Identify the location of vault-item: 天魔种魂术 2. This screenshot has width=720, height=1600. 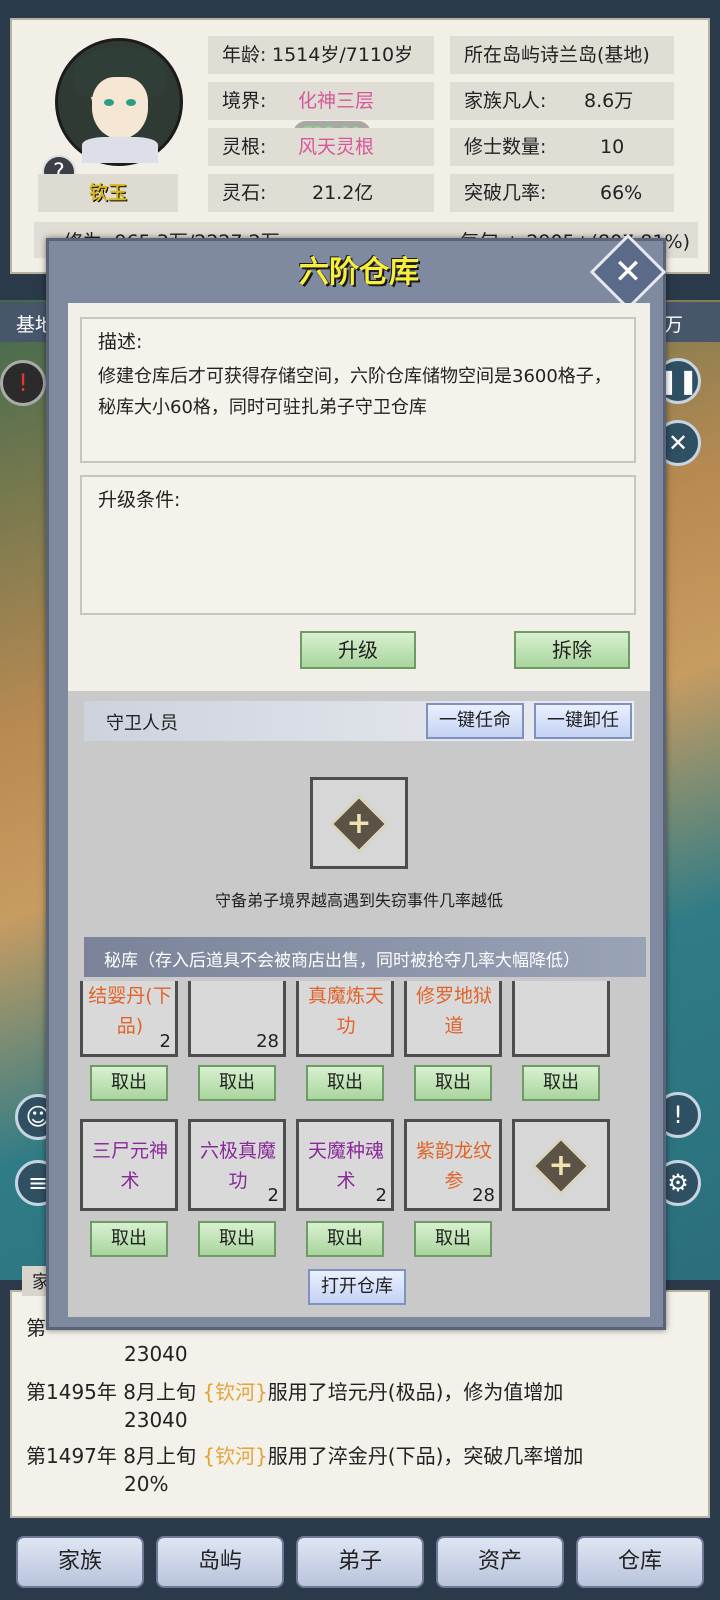
(345, 1165).